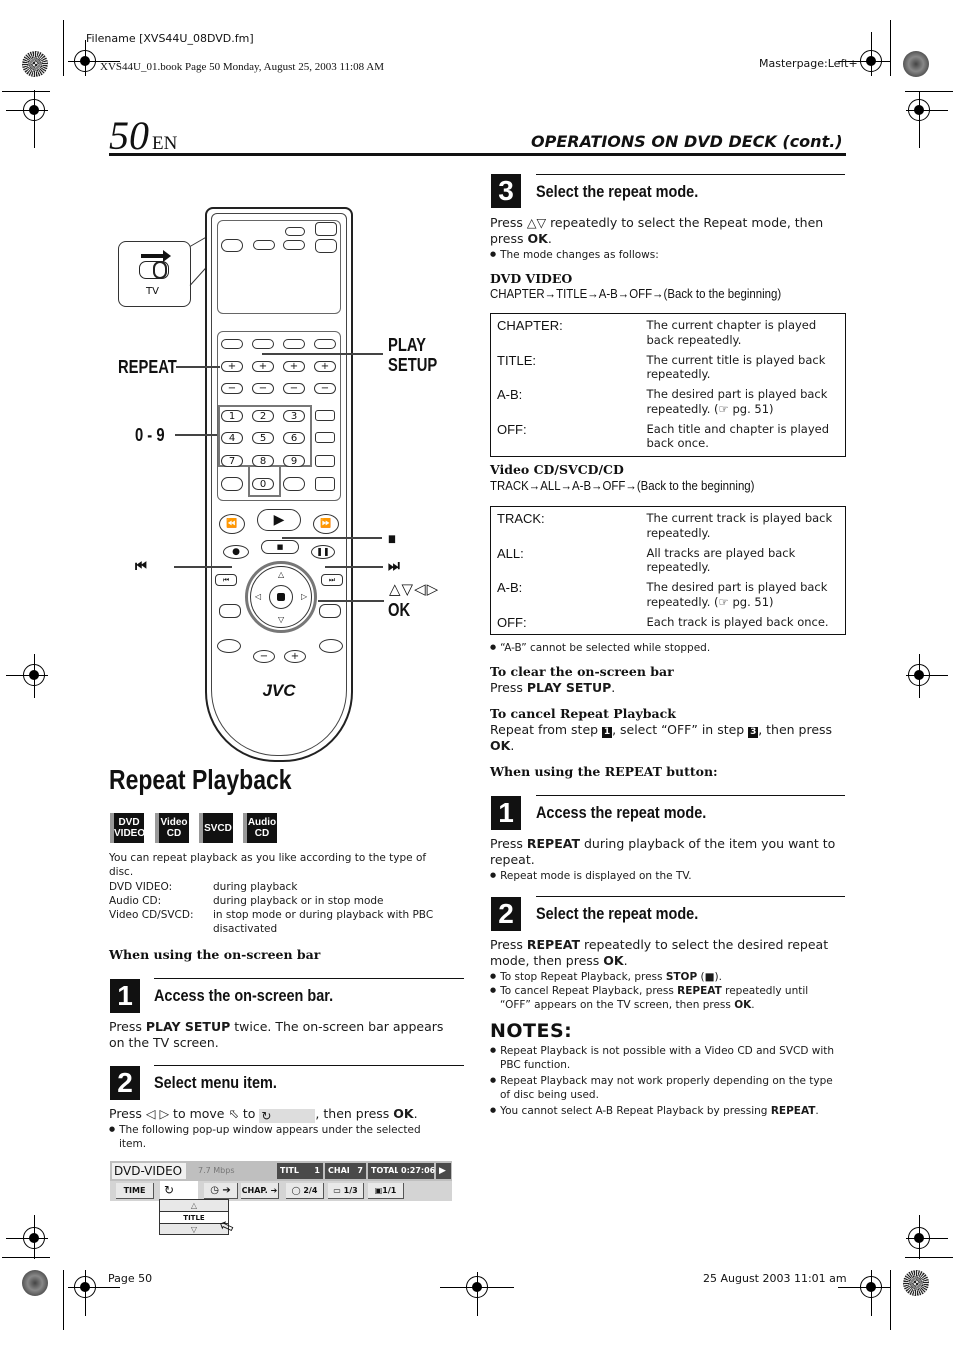  I want to click on osd-chapter-search-button: CHAP. ➔, so click(260, 1191).